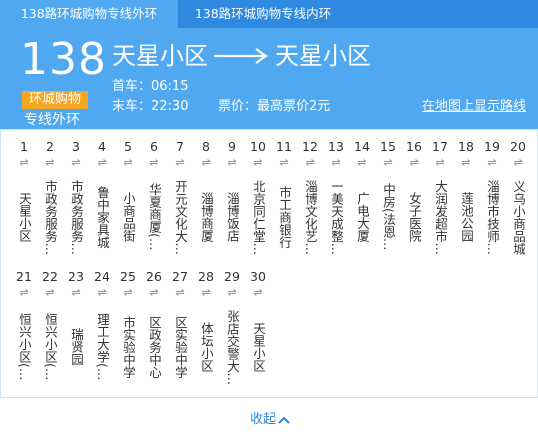 The image size is (538, 438). What do you see at coordinates (263, 420) in the screenshot?
I see `collapse-button: 收起` at bounding box center [263, 420].